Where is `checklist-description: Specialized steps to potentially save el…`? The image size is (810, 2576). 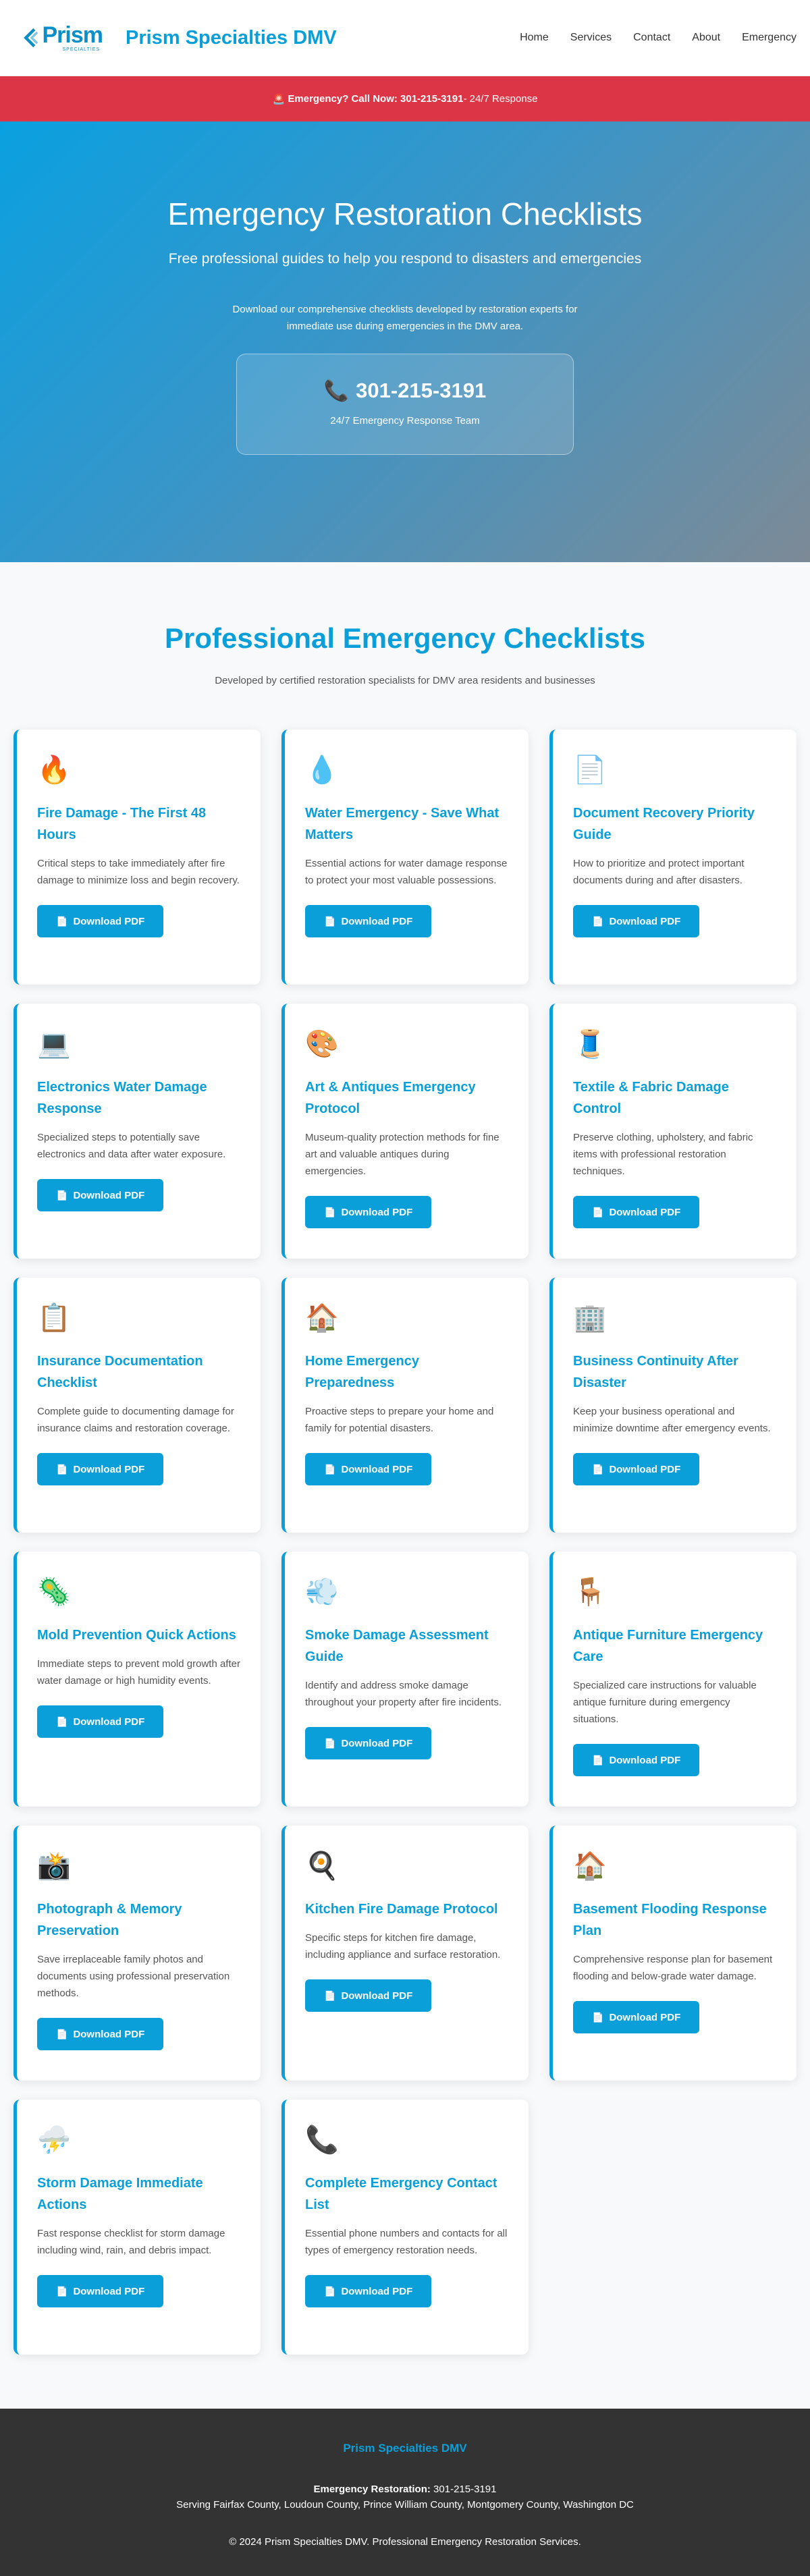
checklist-description: Specialized steps to potentially save el… is located at coordinates (131, 1146).